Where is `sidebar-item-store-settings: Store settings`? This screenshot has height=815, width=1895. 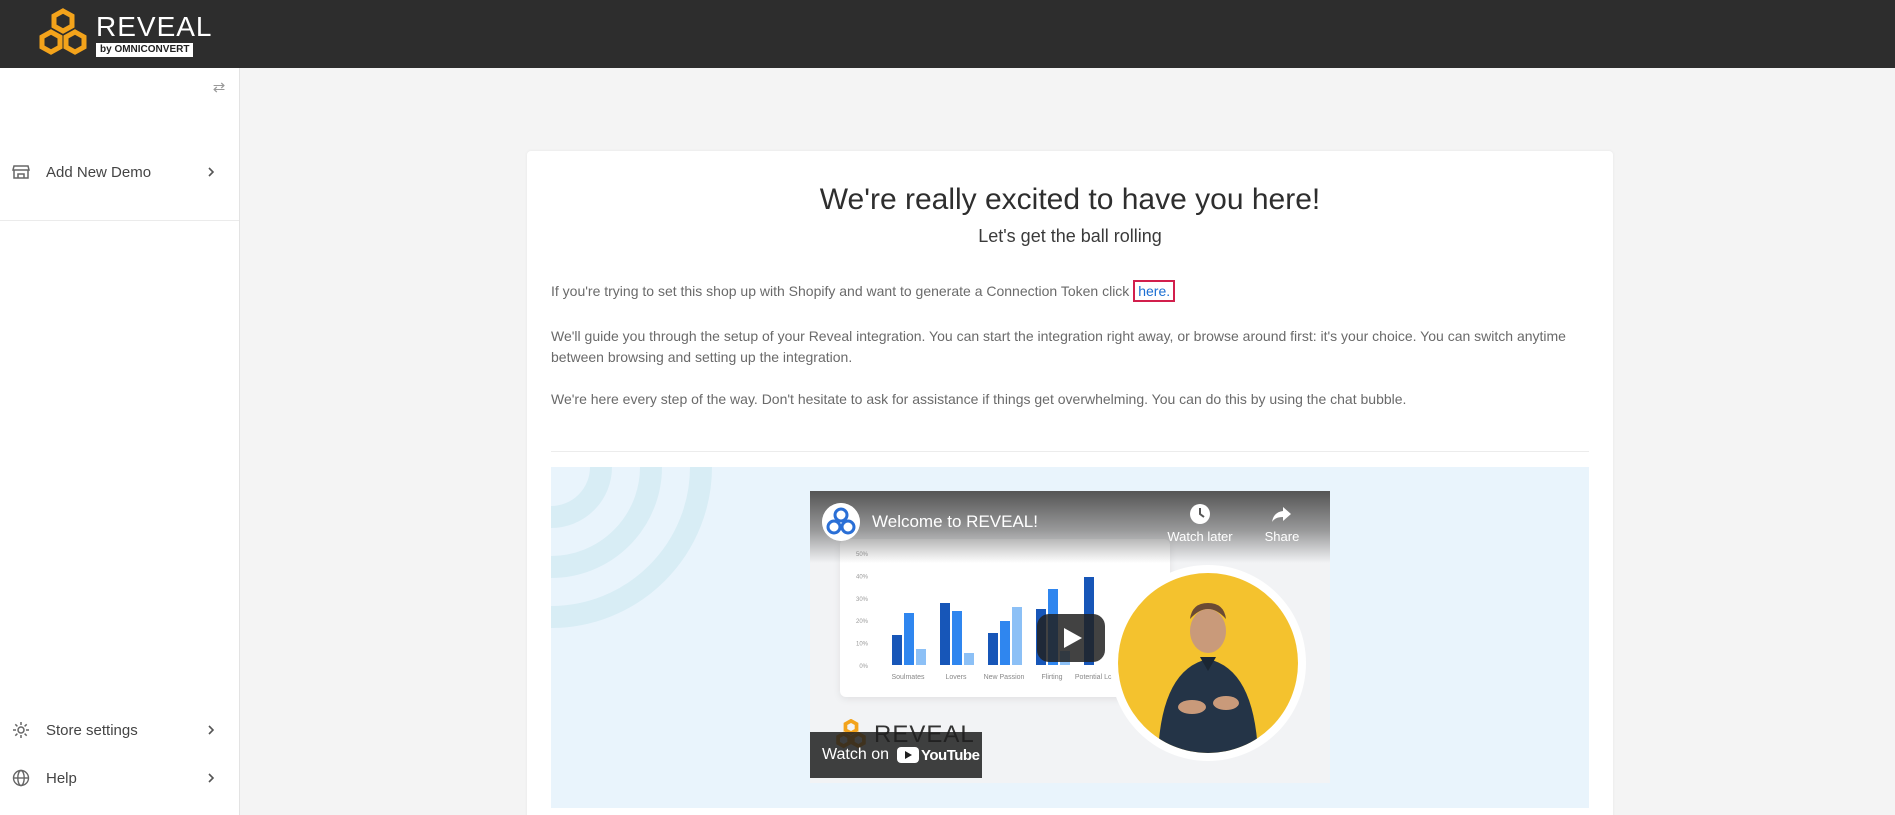
sidebar-item-store-settings: Store settings is located at coordinates (119, 730).